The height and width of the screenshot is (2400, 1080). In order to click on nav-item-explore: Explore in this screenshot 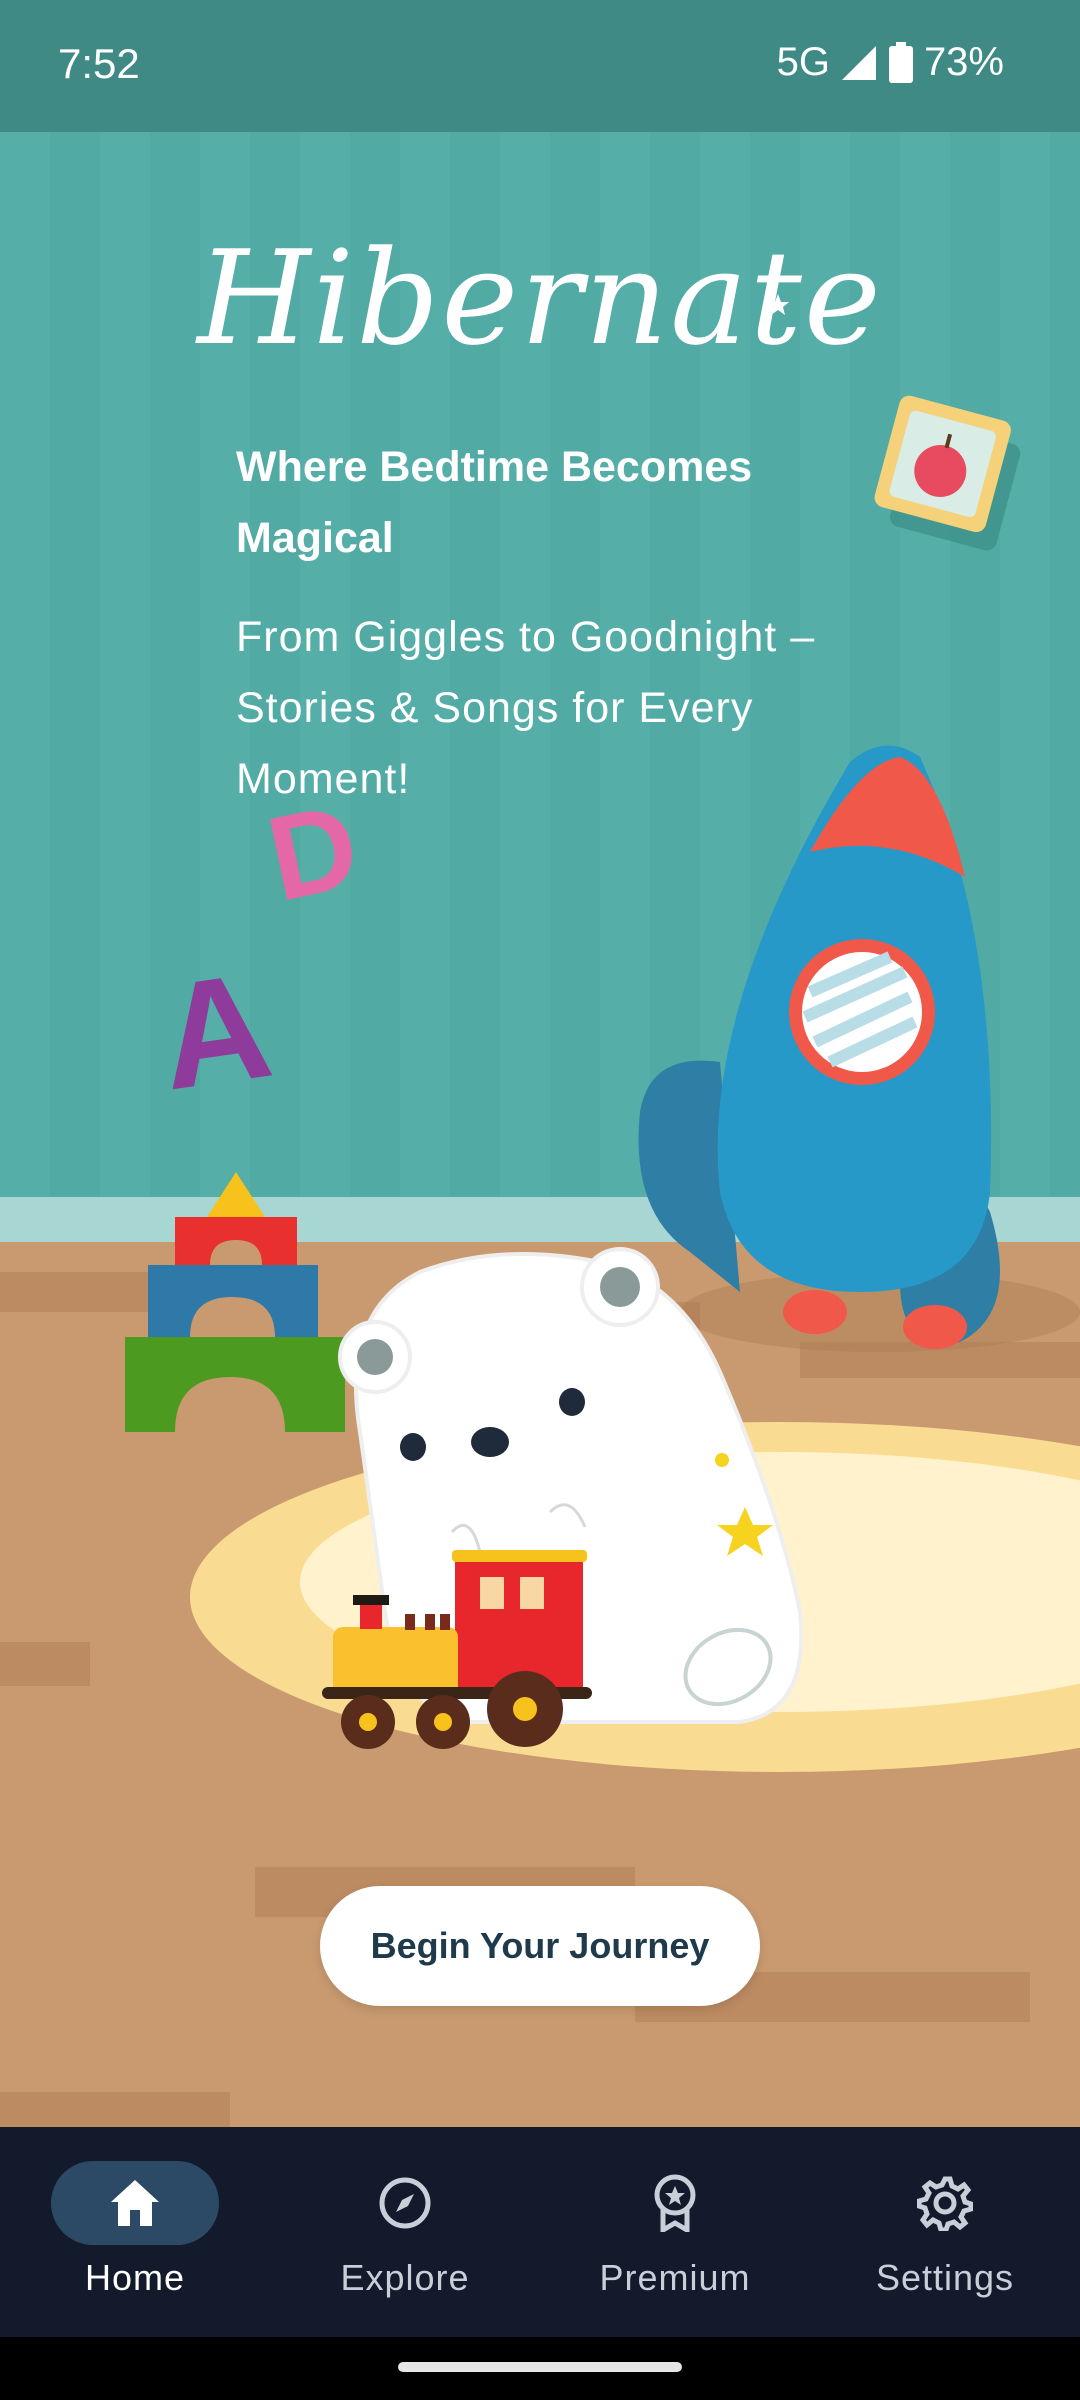, I will do `click(405, 2232)`.